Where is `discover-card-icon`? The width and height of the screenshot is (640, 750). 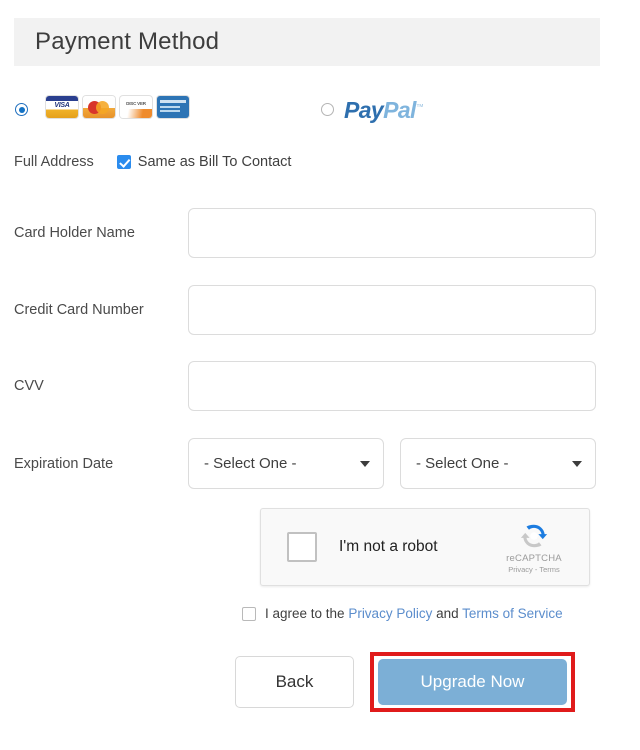
discover-card-icon is located at coordinates (136, 107).